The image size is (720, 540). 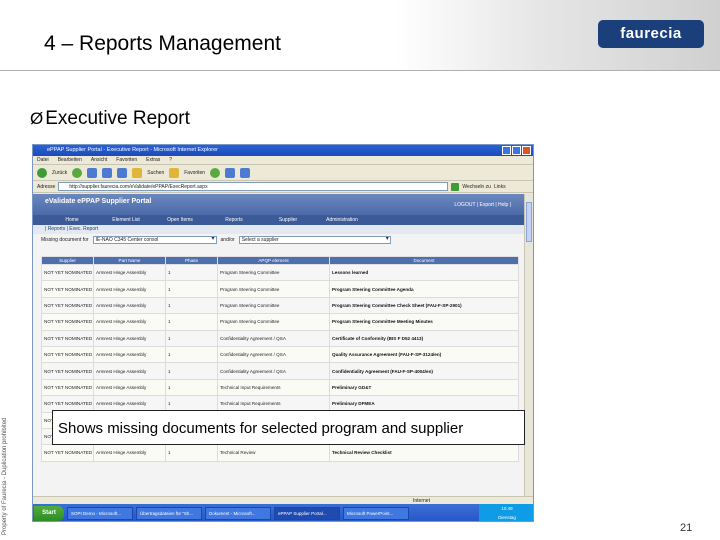 I want to click on nav-open-items: Open Items, so click(x=180, y=220).